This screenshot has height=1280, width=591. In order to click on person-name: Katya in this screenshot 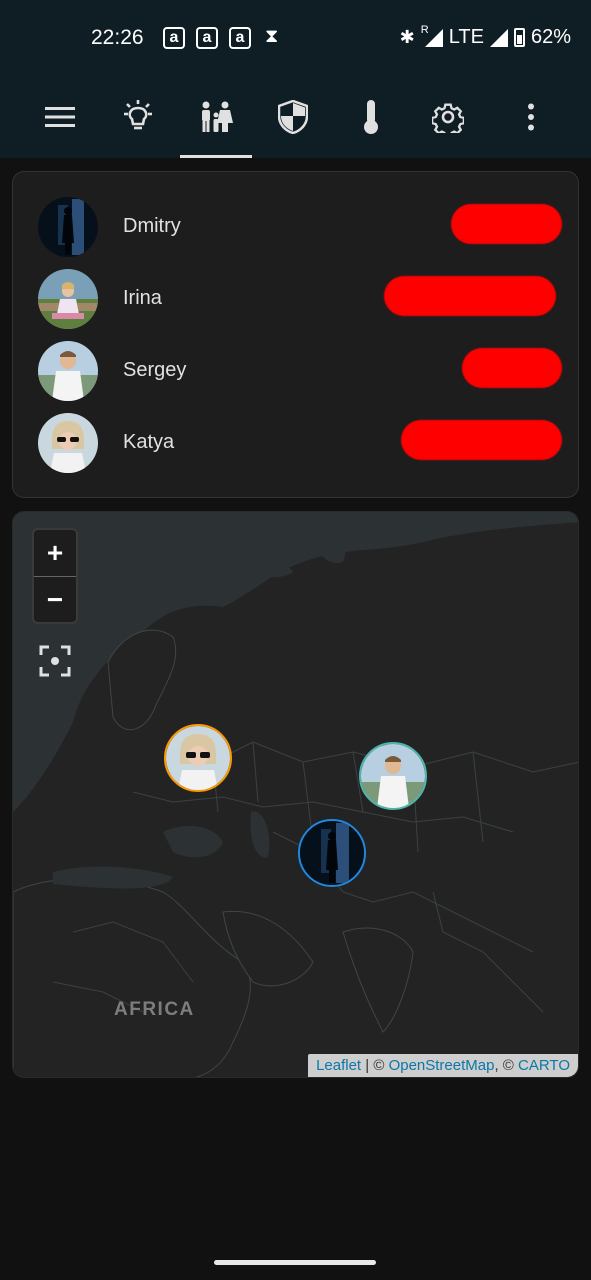, I will do `click(149, 442)`.